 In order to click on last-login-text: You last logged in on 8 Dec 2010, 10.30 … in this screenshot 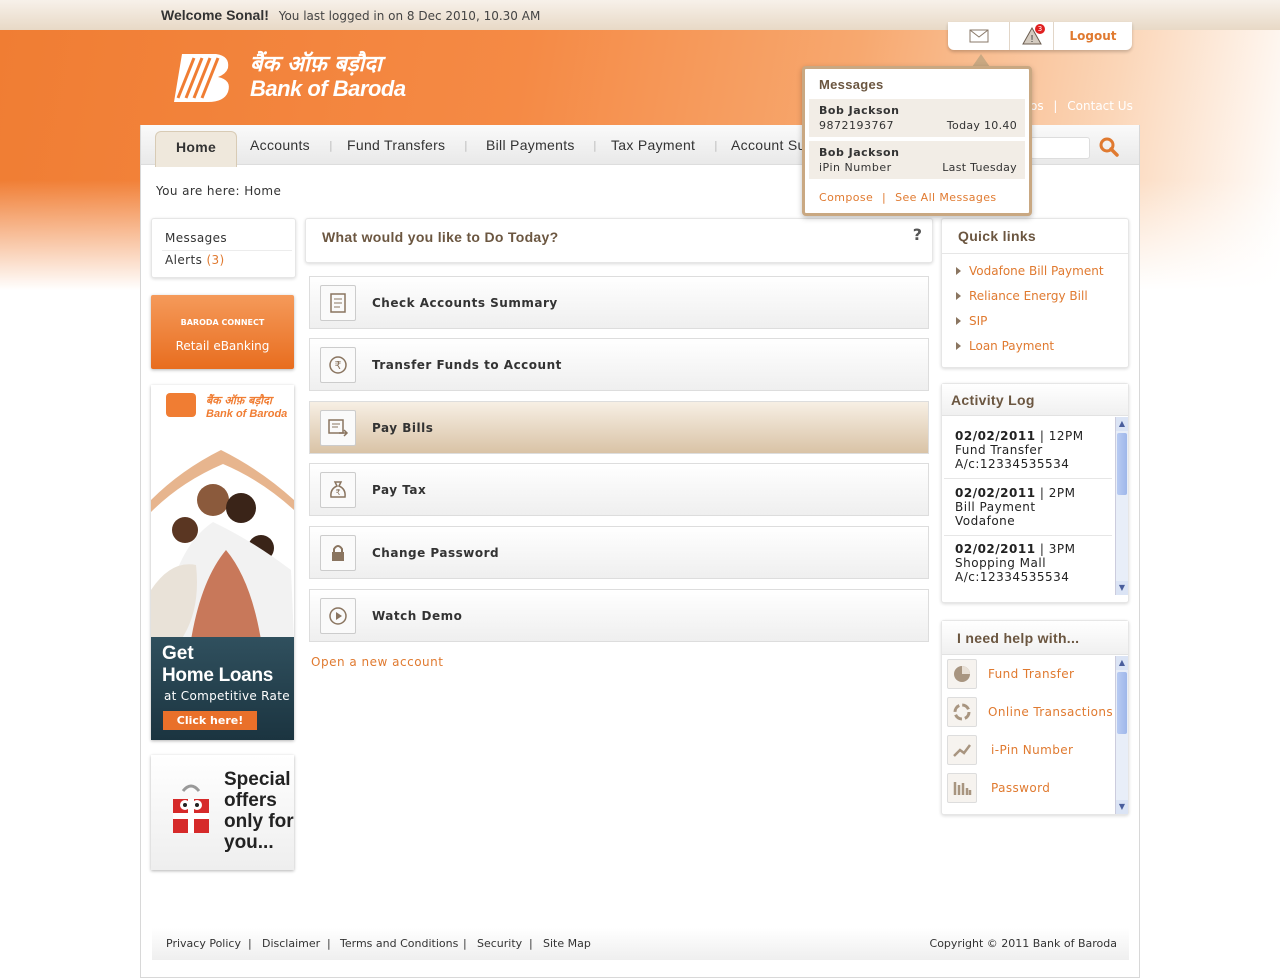, I will do `click(409, 16)`.